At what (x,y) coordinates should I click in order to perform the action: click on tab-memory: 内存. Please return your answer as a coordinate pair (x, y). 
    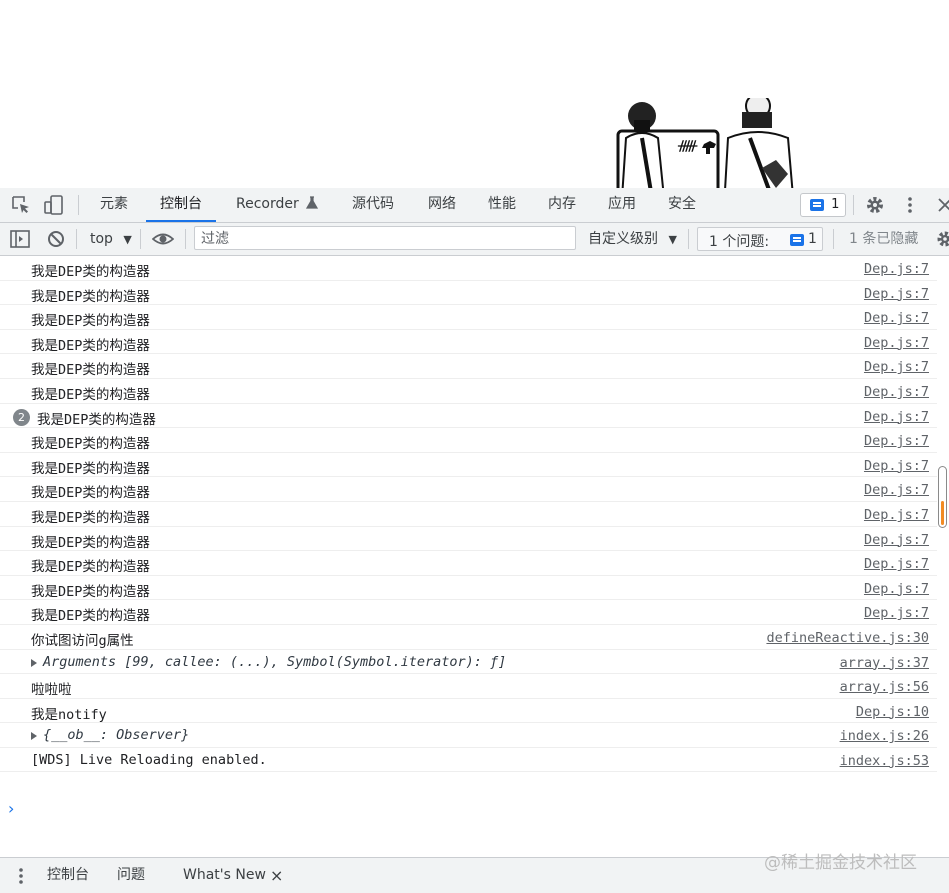
    Looking at the image, I should click on (562, 204).